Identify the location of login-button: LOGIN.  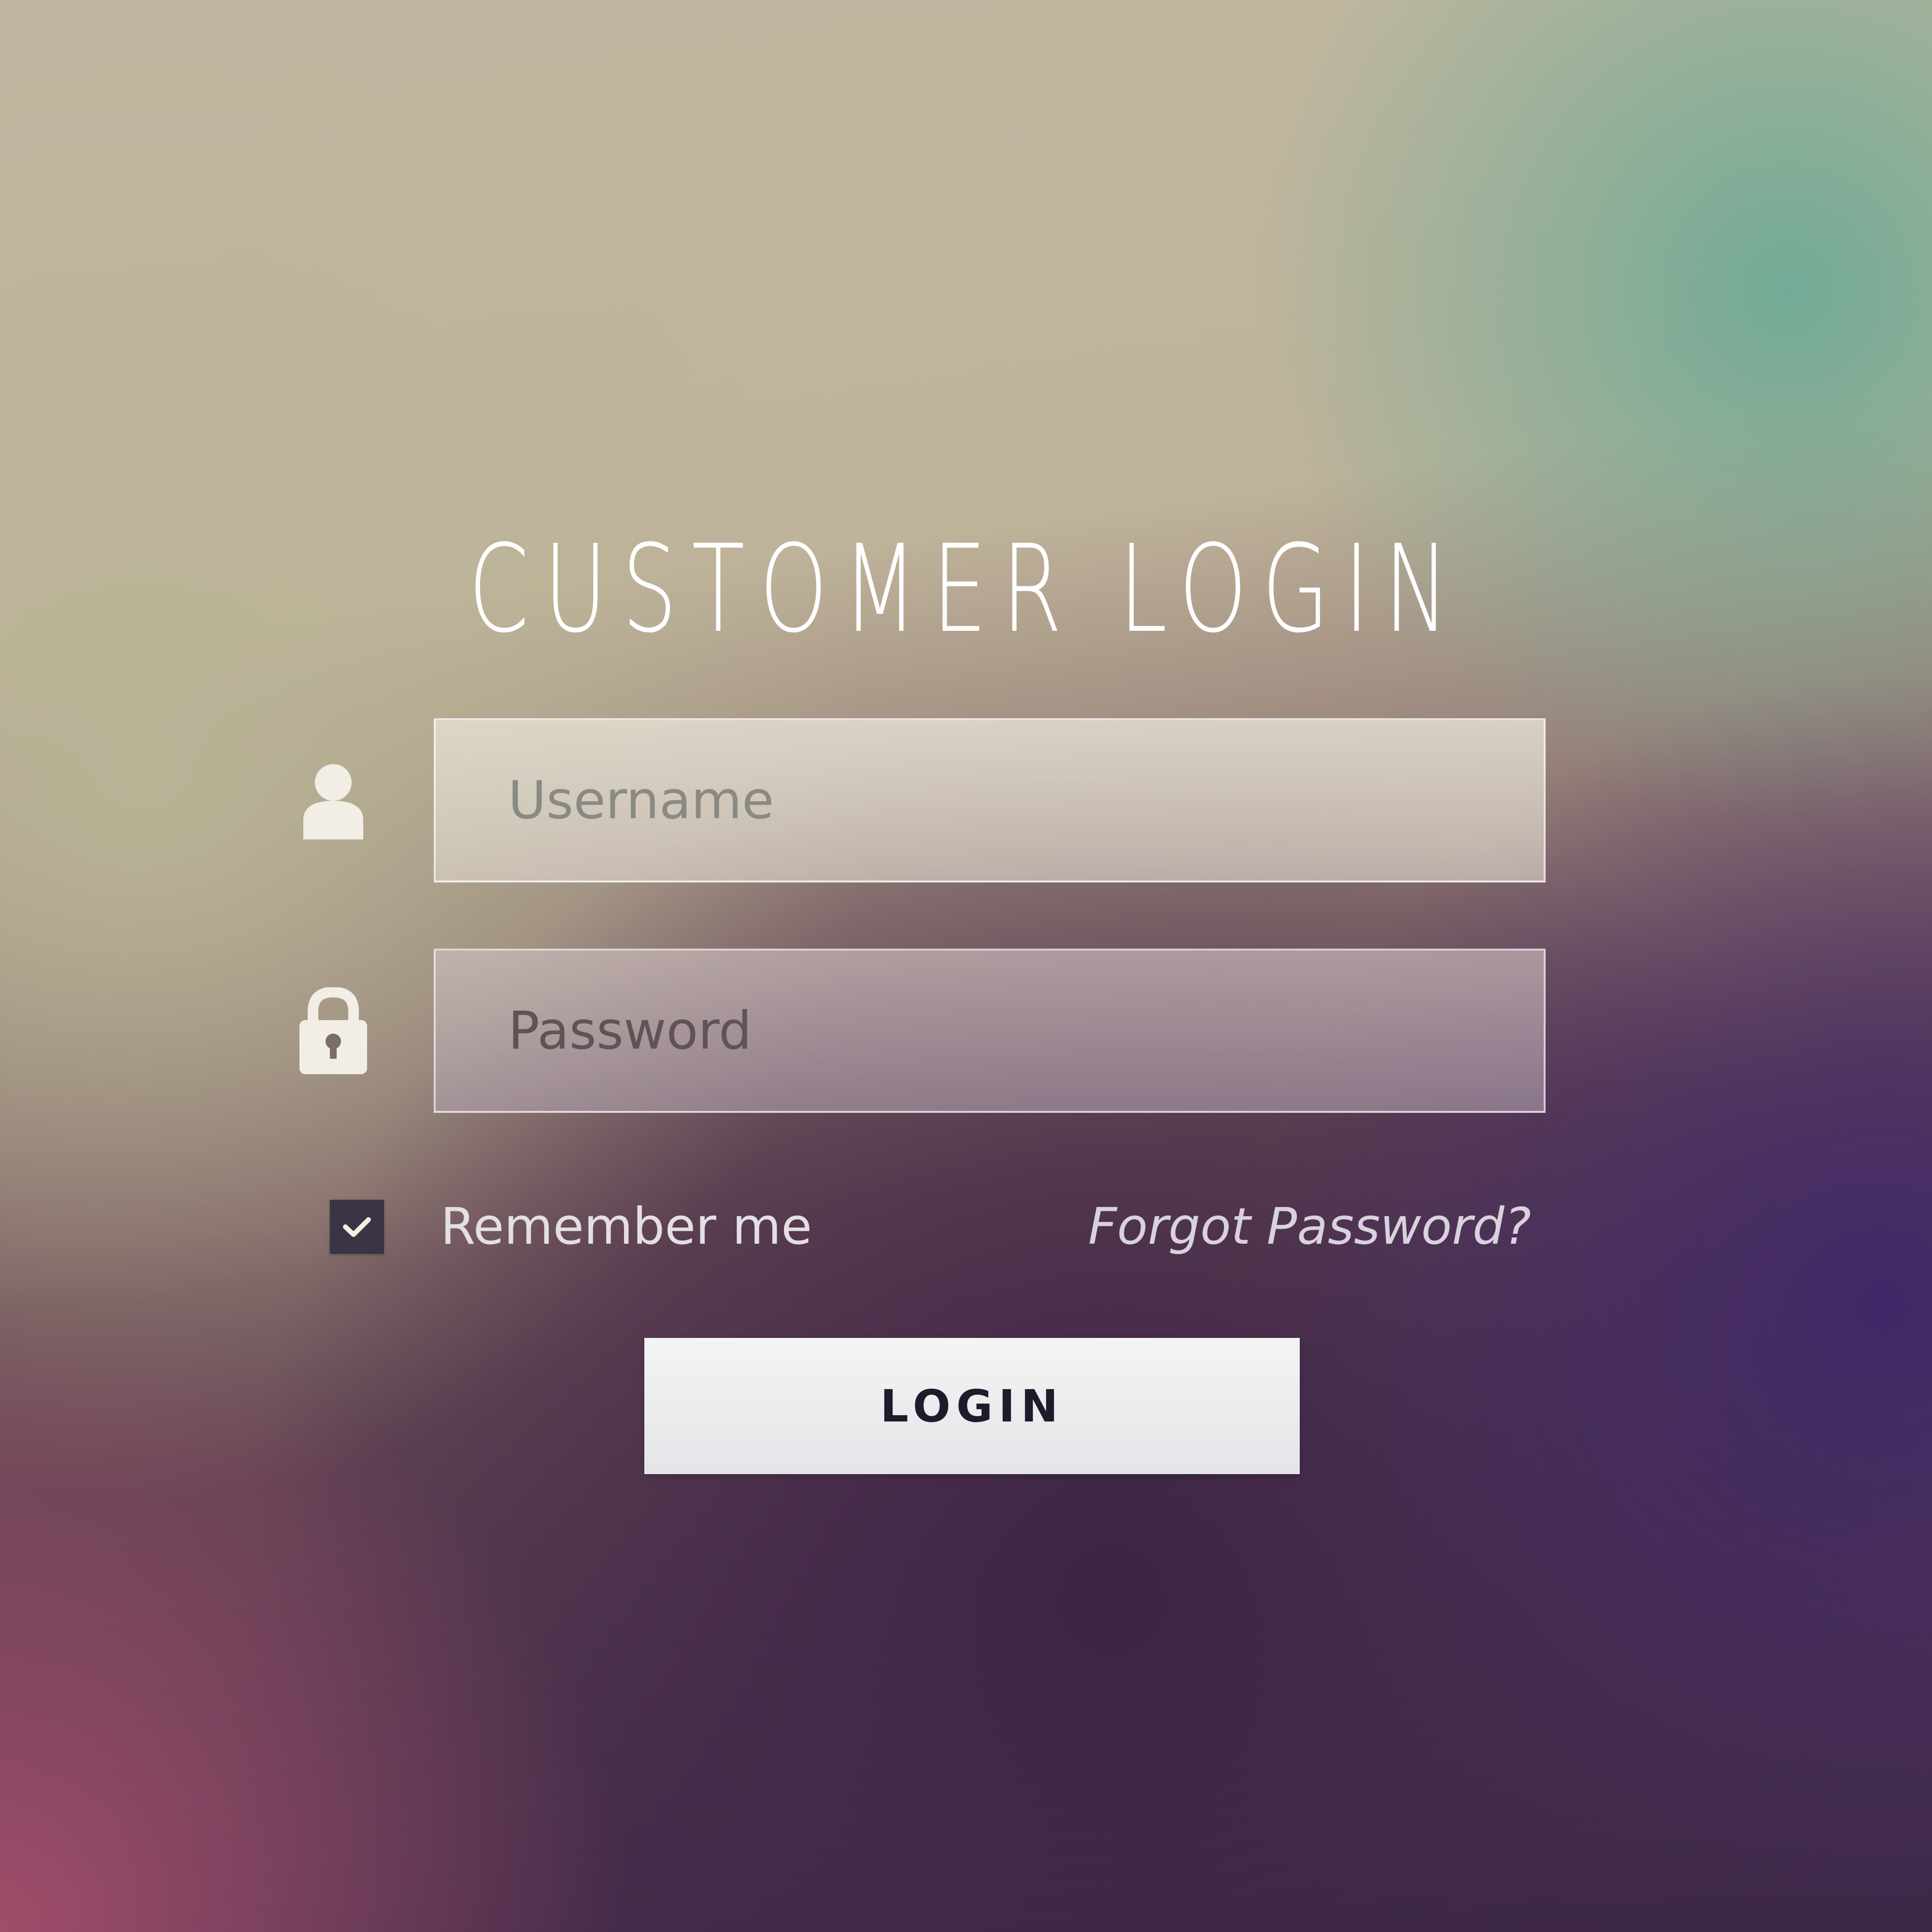
(972, 1406).